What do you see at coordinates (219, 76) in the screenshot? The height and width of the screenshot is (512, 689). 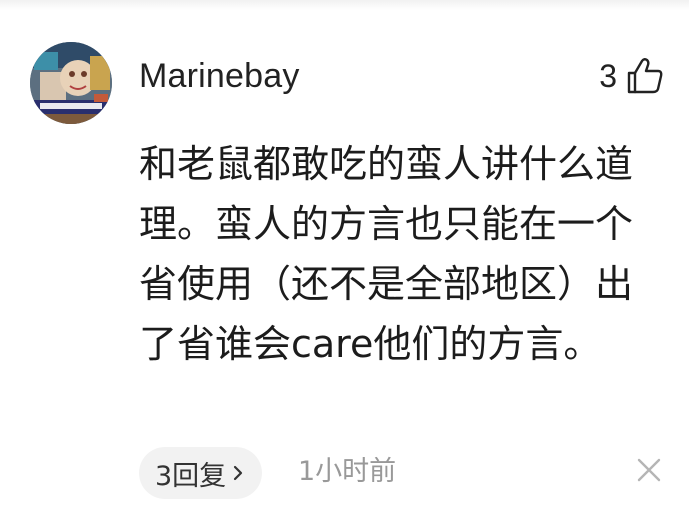 I see `username: Marinebay` at bounding box center [219, 76].